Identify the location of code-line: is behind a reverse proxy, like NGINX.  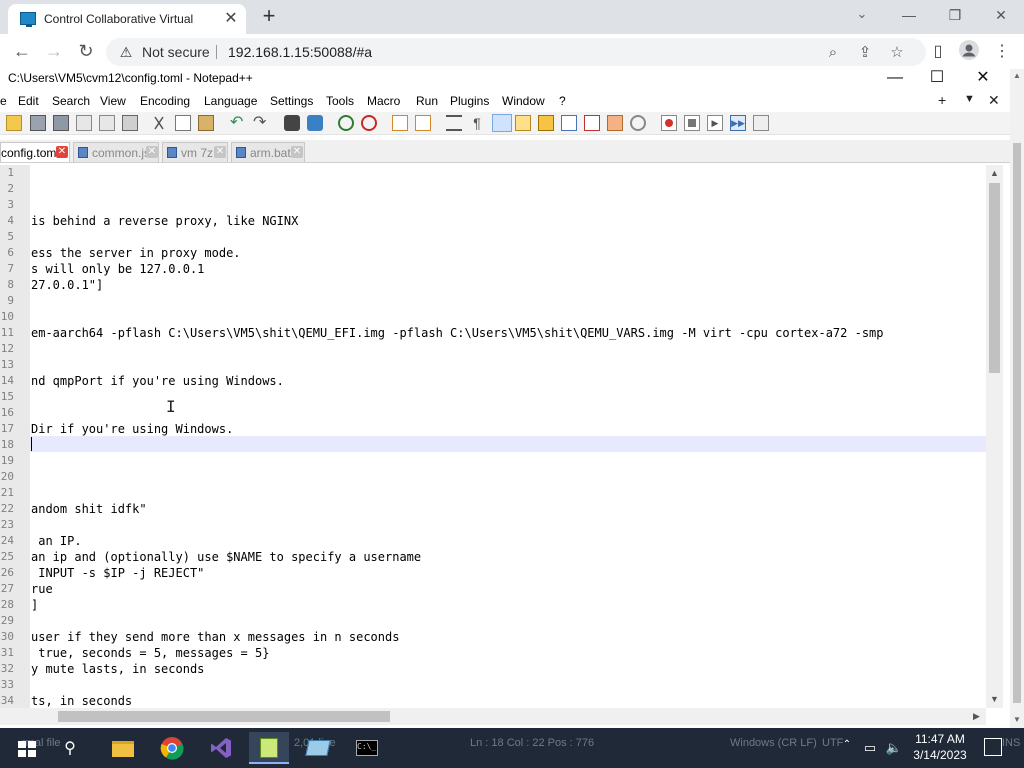
(164, 221).